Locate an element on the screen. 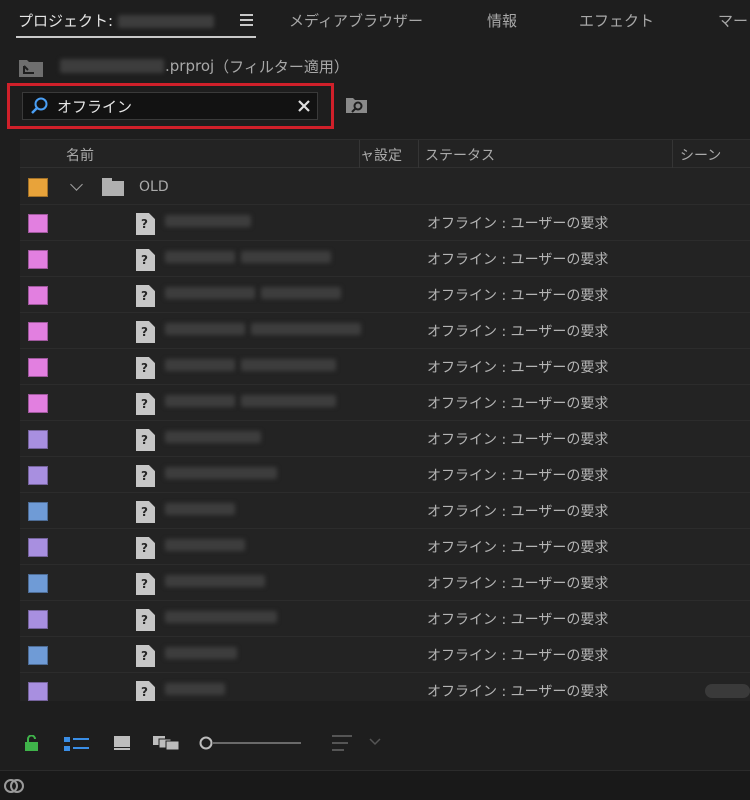 The height and width of the screenshot is (800, 750). tab-project: プロジェクト: is located at coordinates (116, 20).